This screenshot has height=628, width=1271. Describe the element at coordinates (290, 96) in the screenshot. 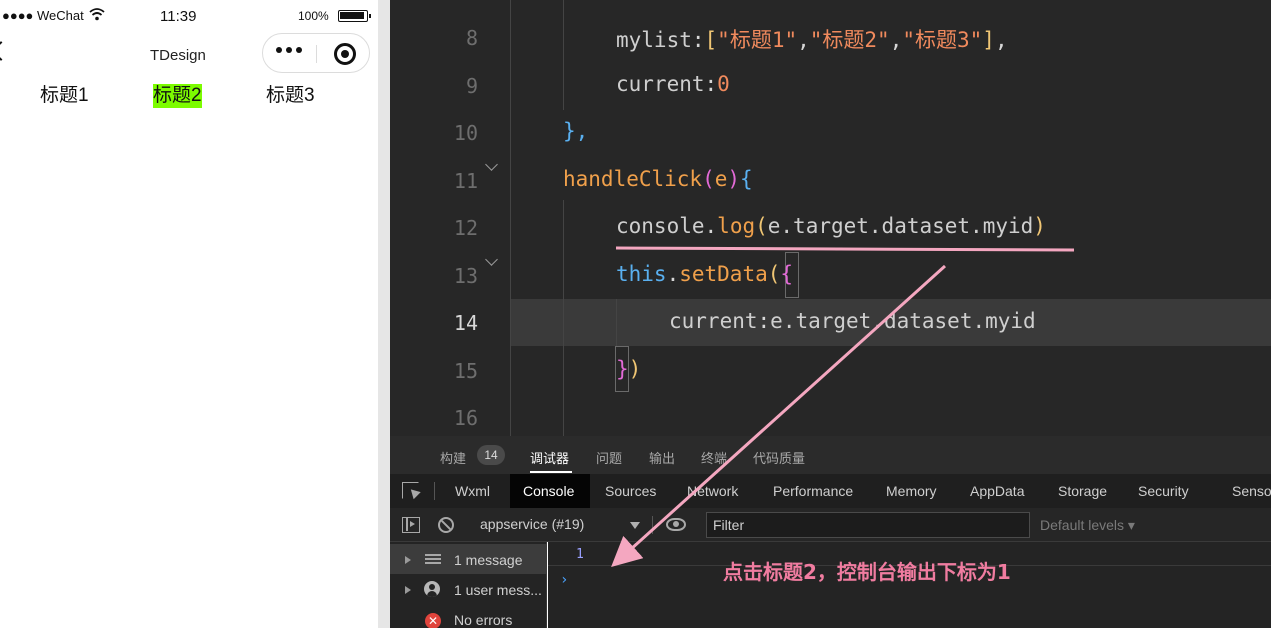

I see `page-tab-3: 标题3` at that location.